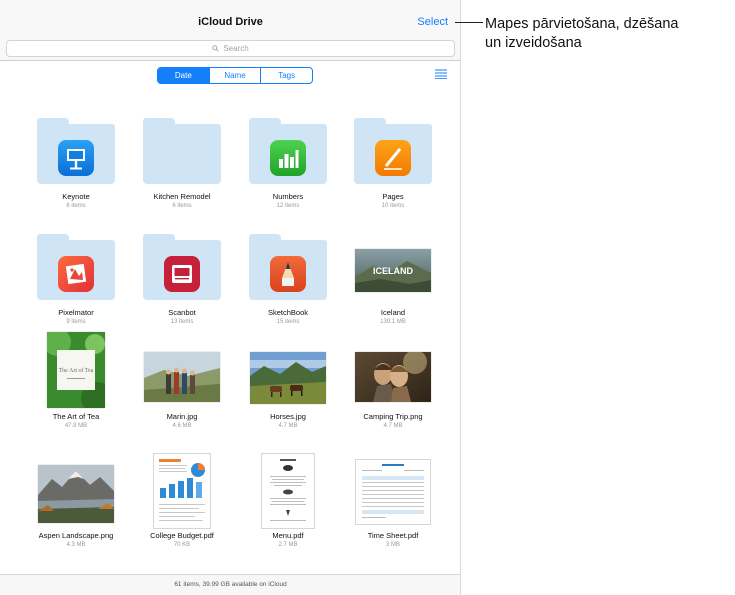 The width and height of the screenshot is (735, 595). I want to click on navigation-bar: iCloud Drive Select, so click(230, 19).